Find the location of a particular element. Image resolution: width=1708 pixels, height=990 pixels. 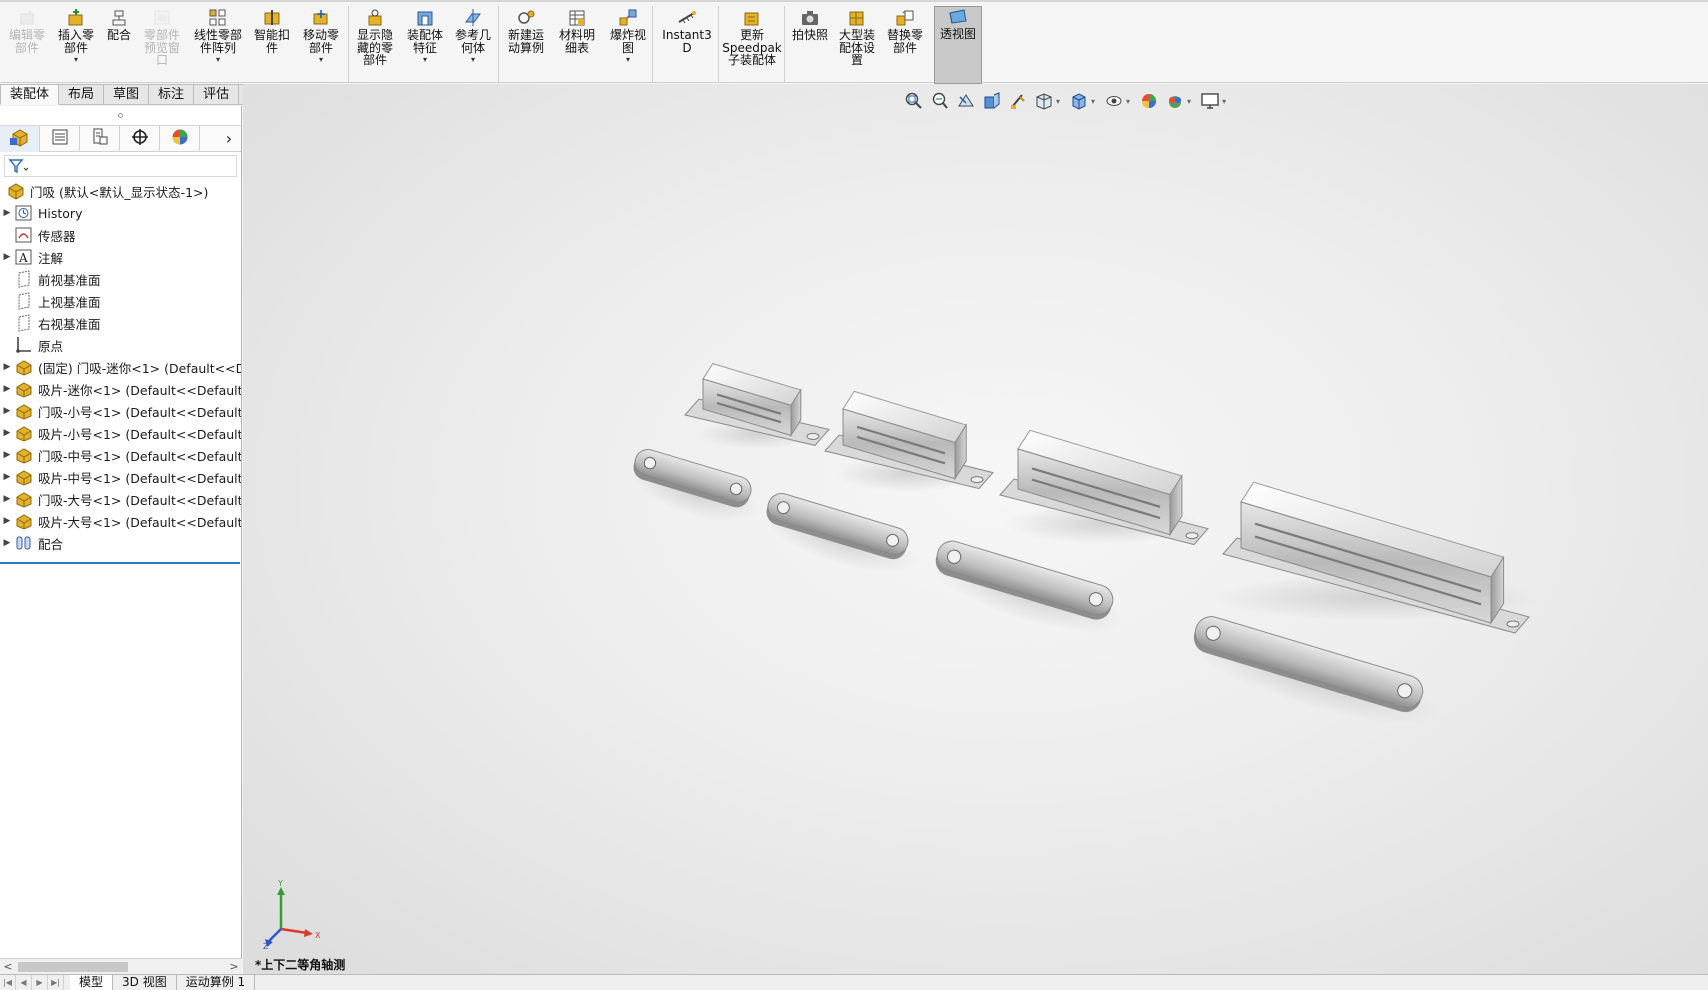

move-component-button: 移动零 部件 ▾ is located at coordinates (321, 45).